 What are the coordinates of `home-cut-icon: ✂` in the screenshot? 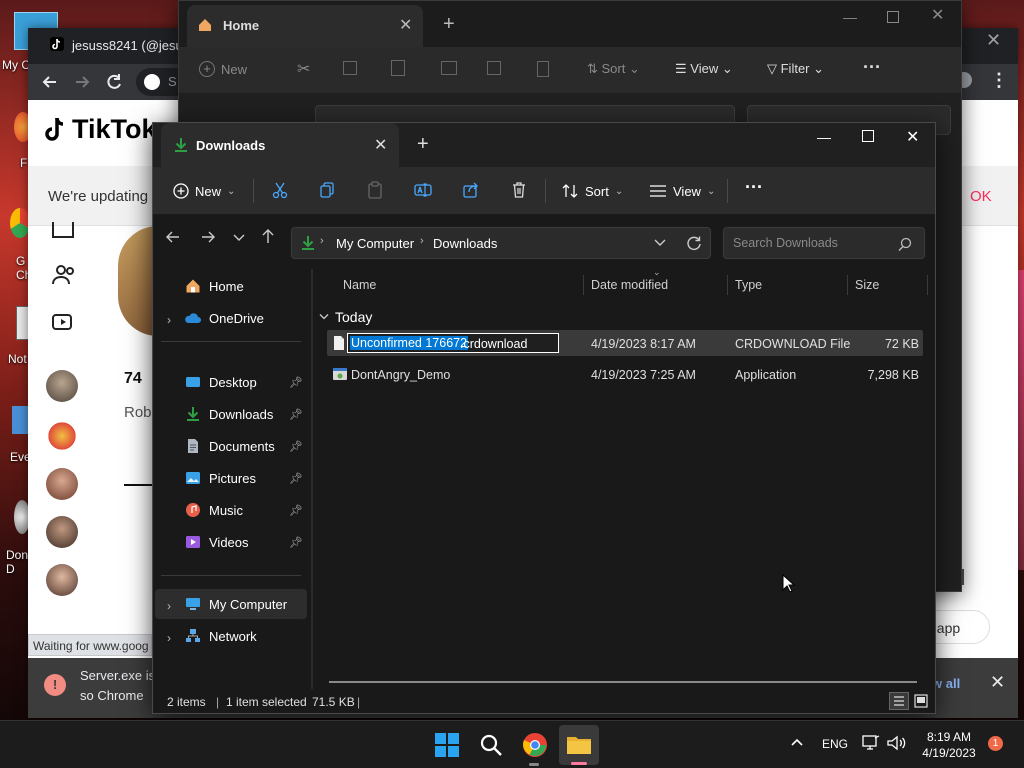 It's located at (303, 69).